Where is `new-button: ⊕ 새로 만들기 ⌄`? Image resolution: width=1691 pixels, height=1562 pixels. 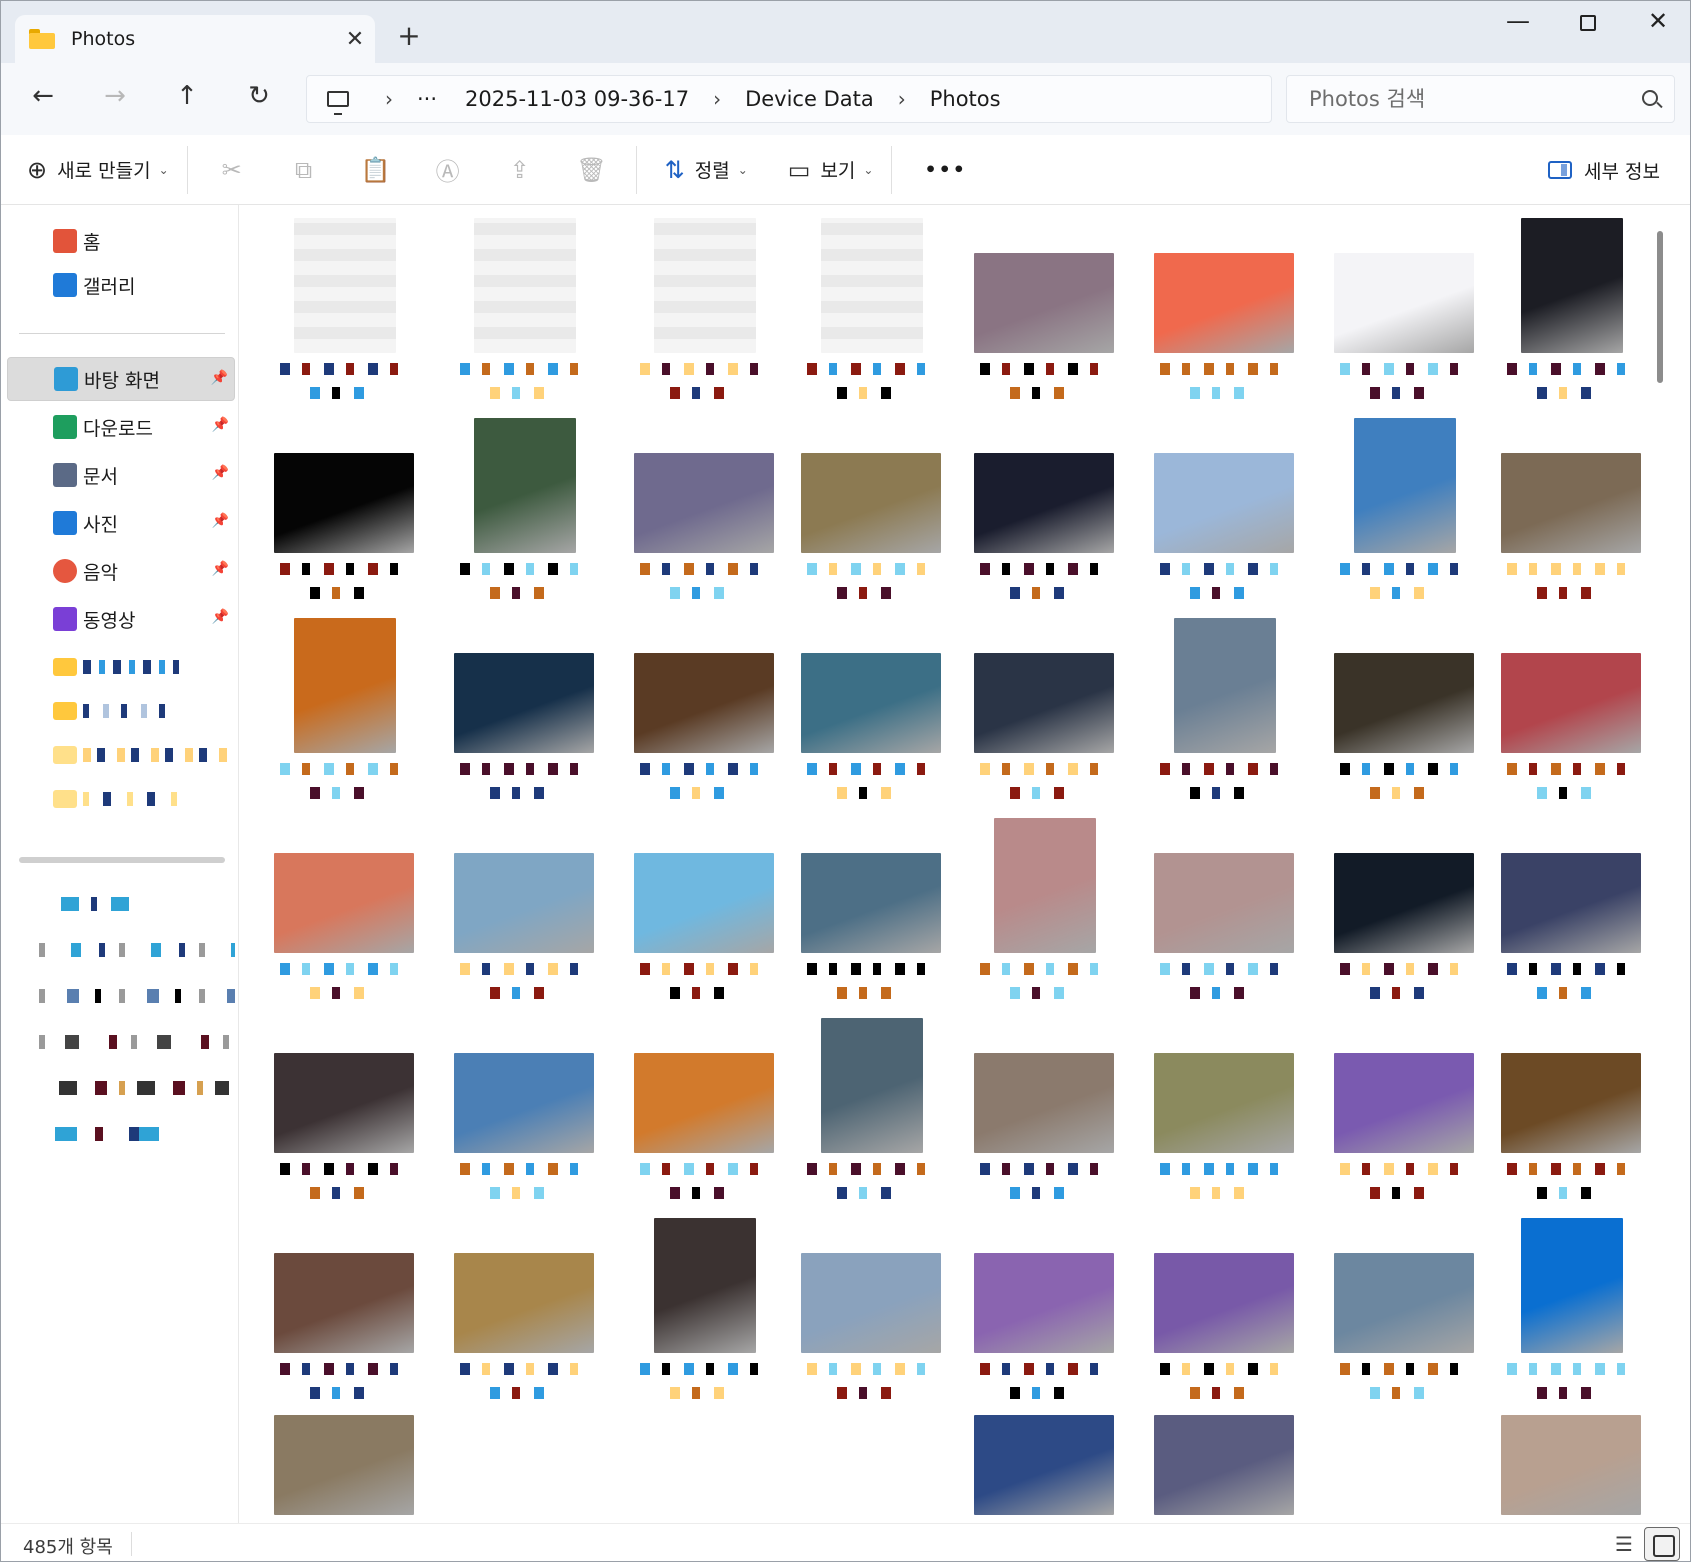
new-button: ⊕ 새로 만들기 ⌄ is located at coordinates (98, 170).